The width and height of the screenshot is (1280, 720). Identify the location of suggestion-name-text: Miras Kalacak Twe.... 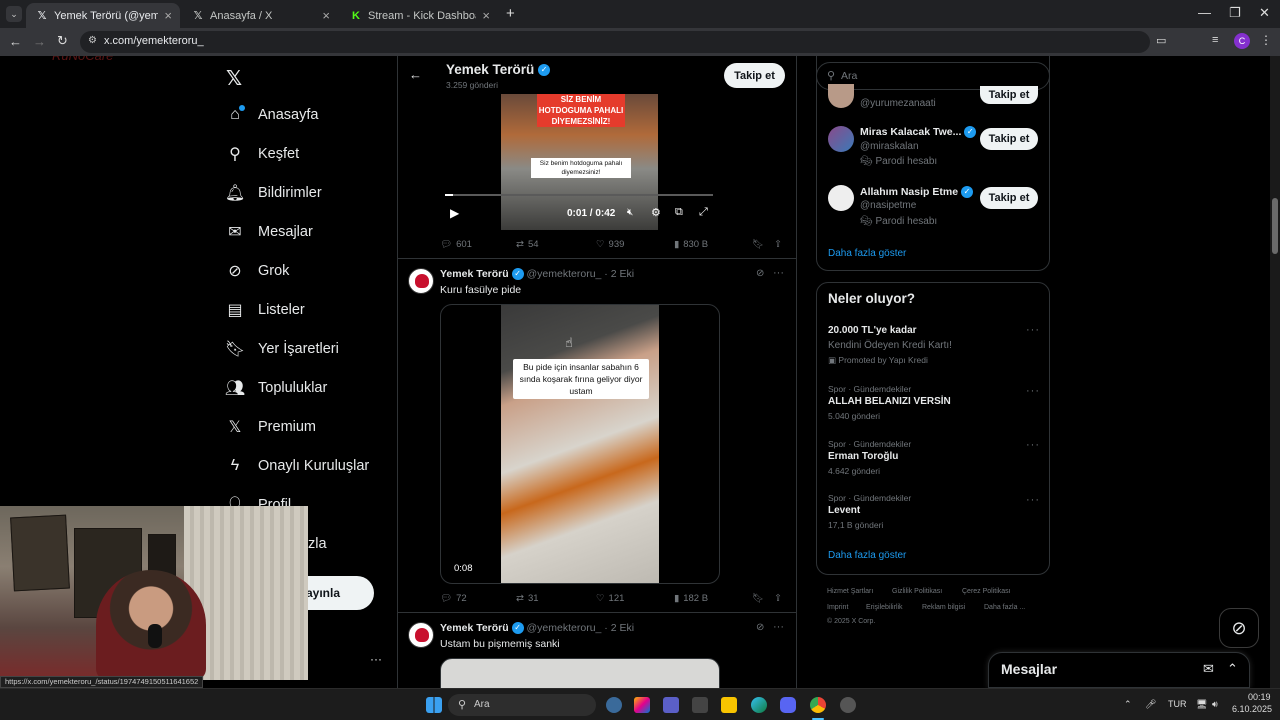
(910, 132).